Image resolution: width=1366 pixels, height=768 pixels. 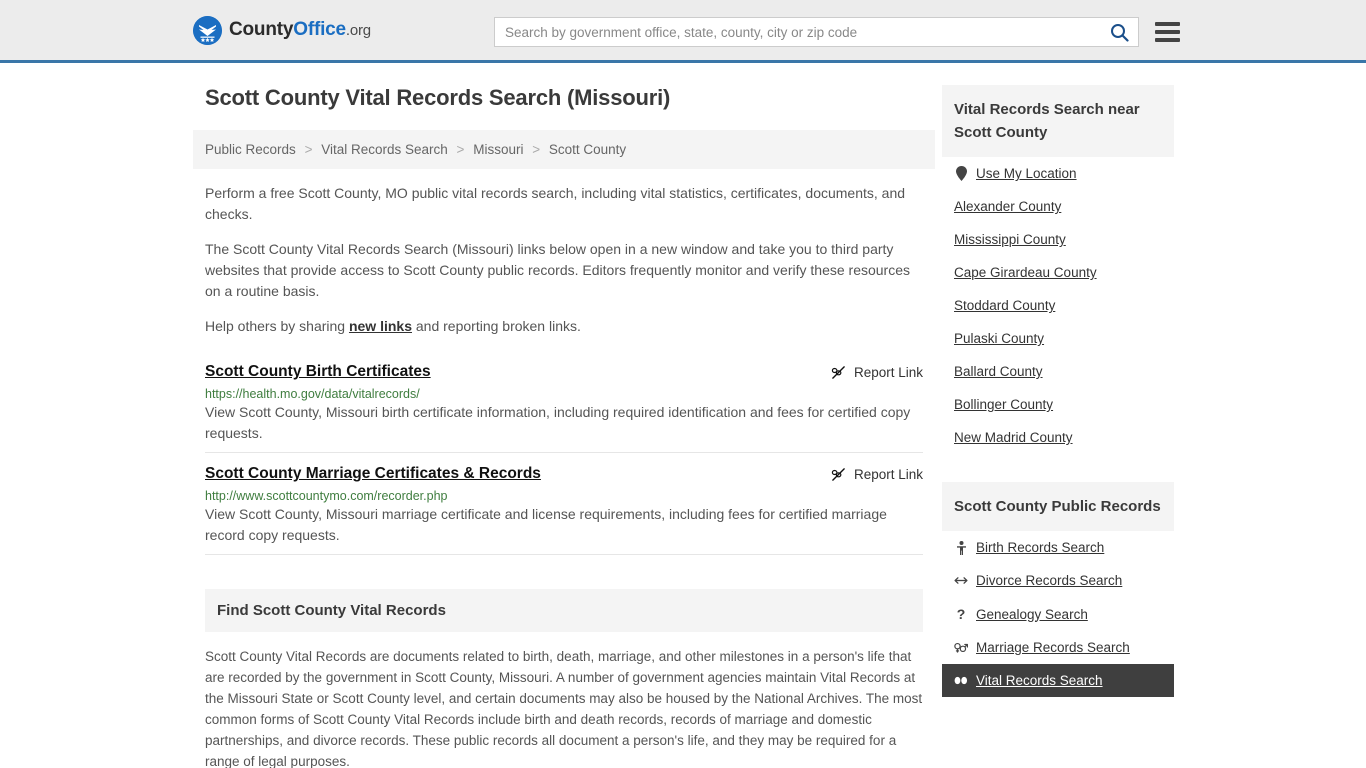 I want to click on sidebar-public-records-heading: Scott County Public Records, so click(x=1057, y=506).